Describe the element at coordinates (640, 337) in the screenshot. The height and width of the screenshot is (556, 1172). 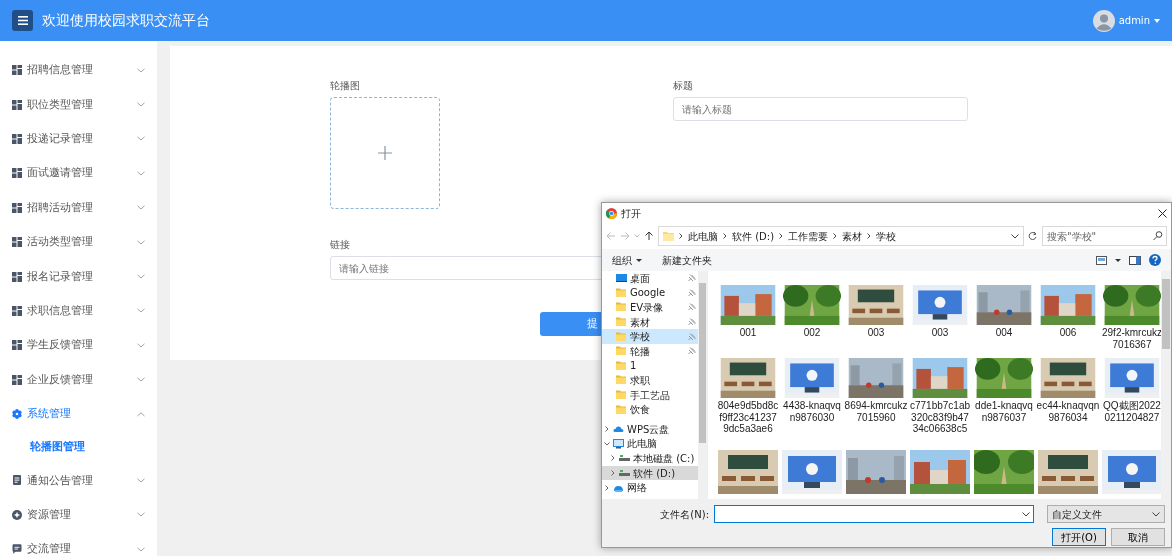
I see `nav-item-label: 学校` at that location.